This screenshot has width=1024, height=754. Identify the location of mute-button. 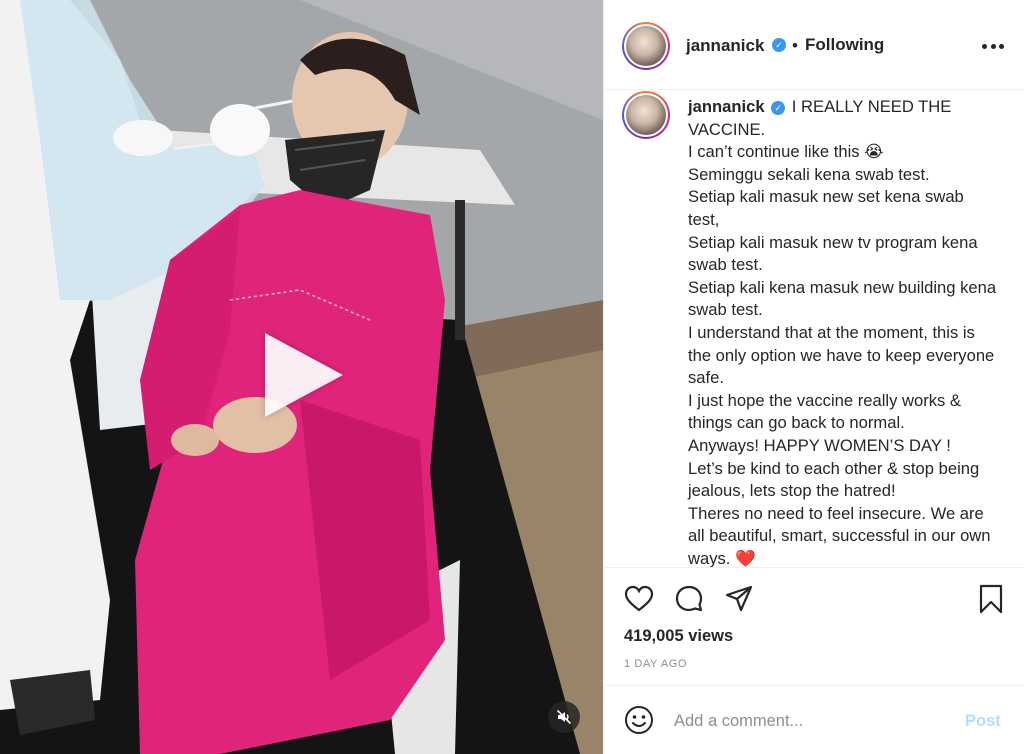
(564, 717).